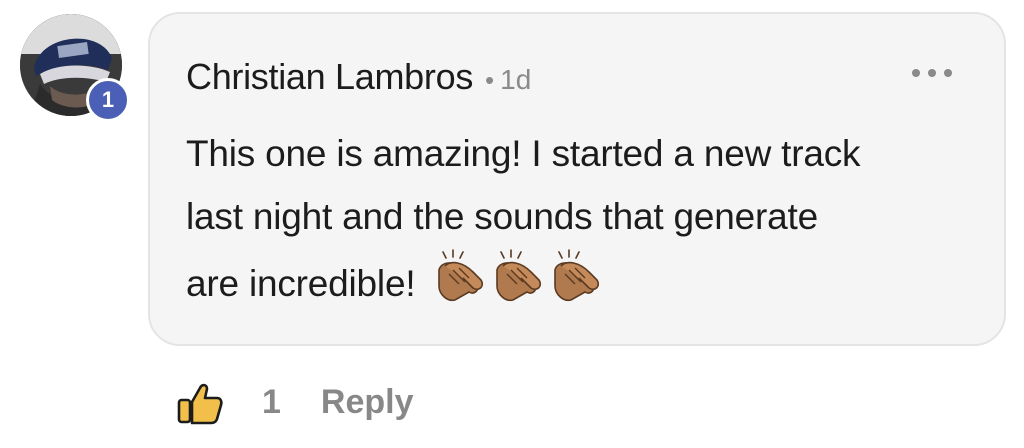 The height and width of the screenshot is (448, 1024). I want to click on timestamp: 1d, so click(516, 79).